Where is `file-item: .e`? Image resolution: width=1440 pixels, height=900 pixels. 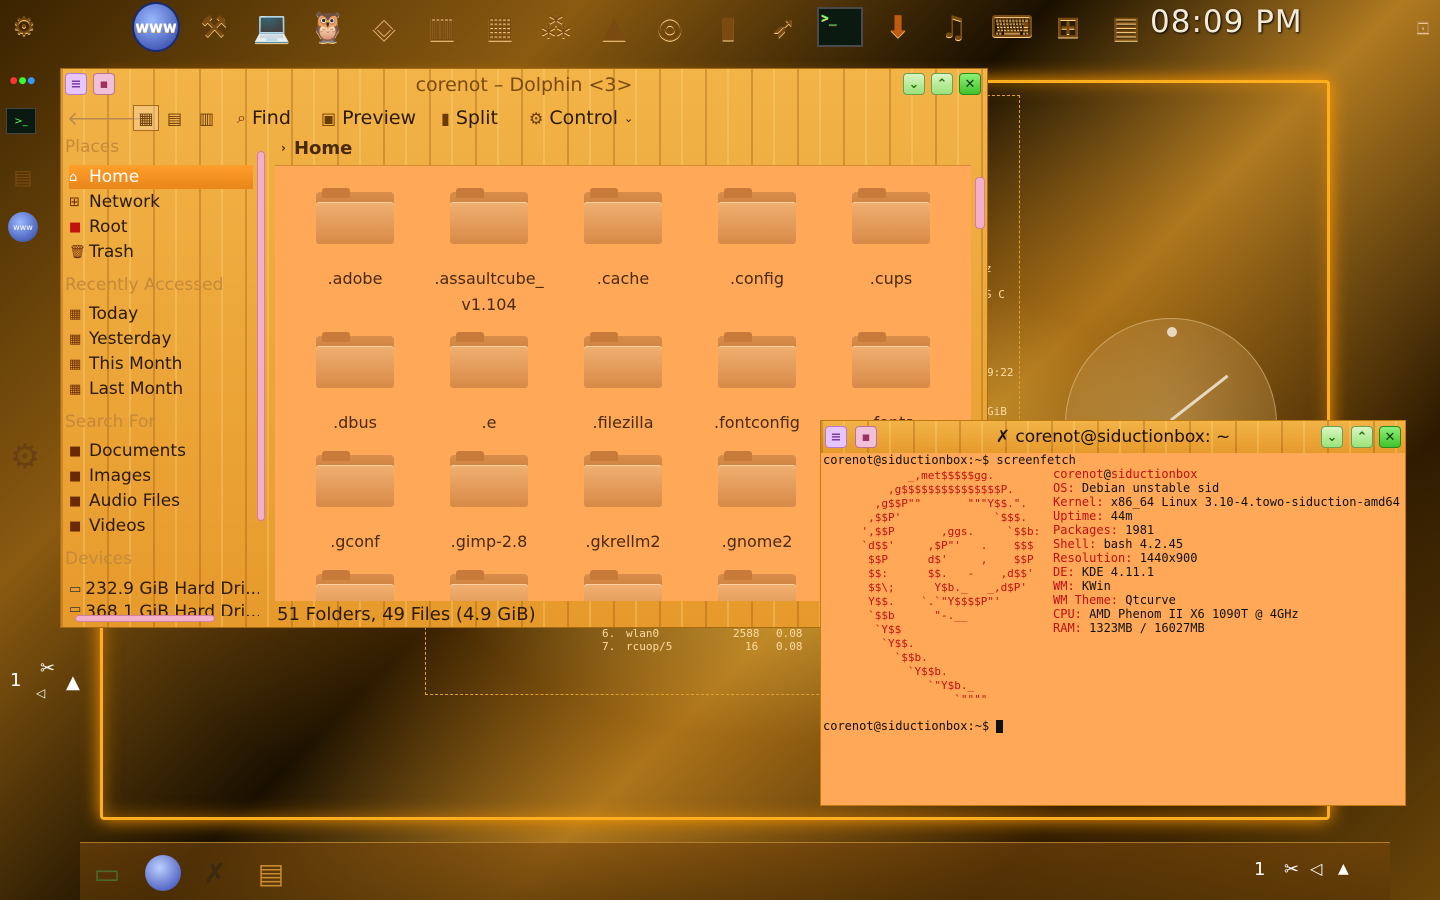
file-item: .e is located at coordinates (489, 384).